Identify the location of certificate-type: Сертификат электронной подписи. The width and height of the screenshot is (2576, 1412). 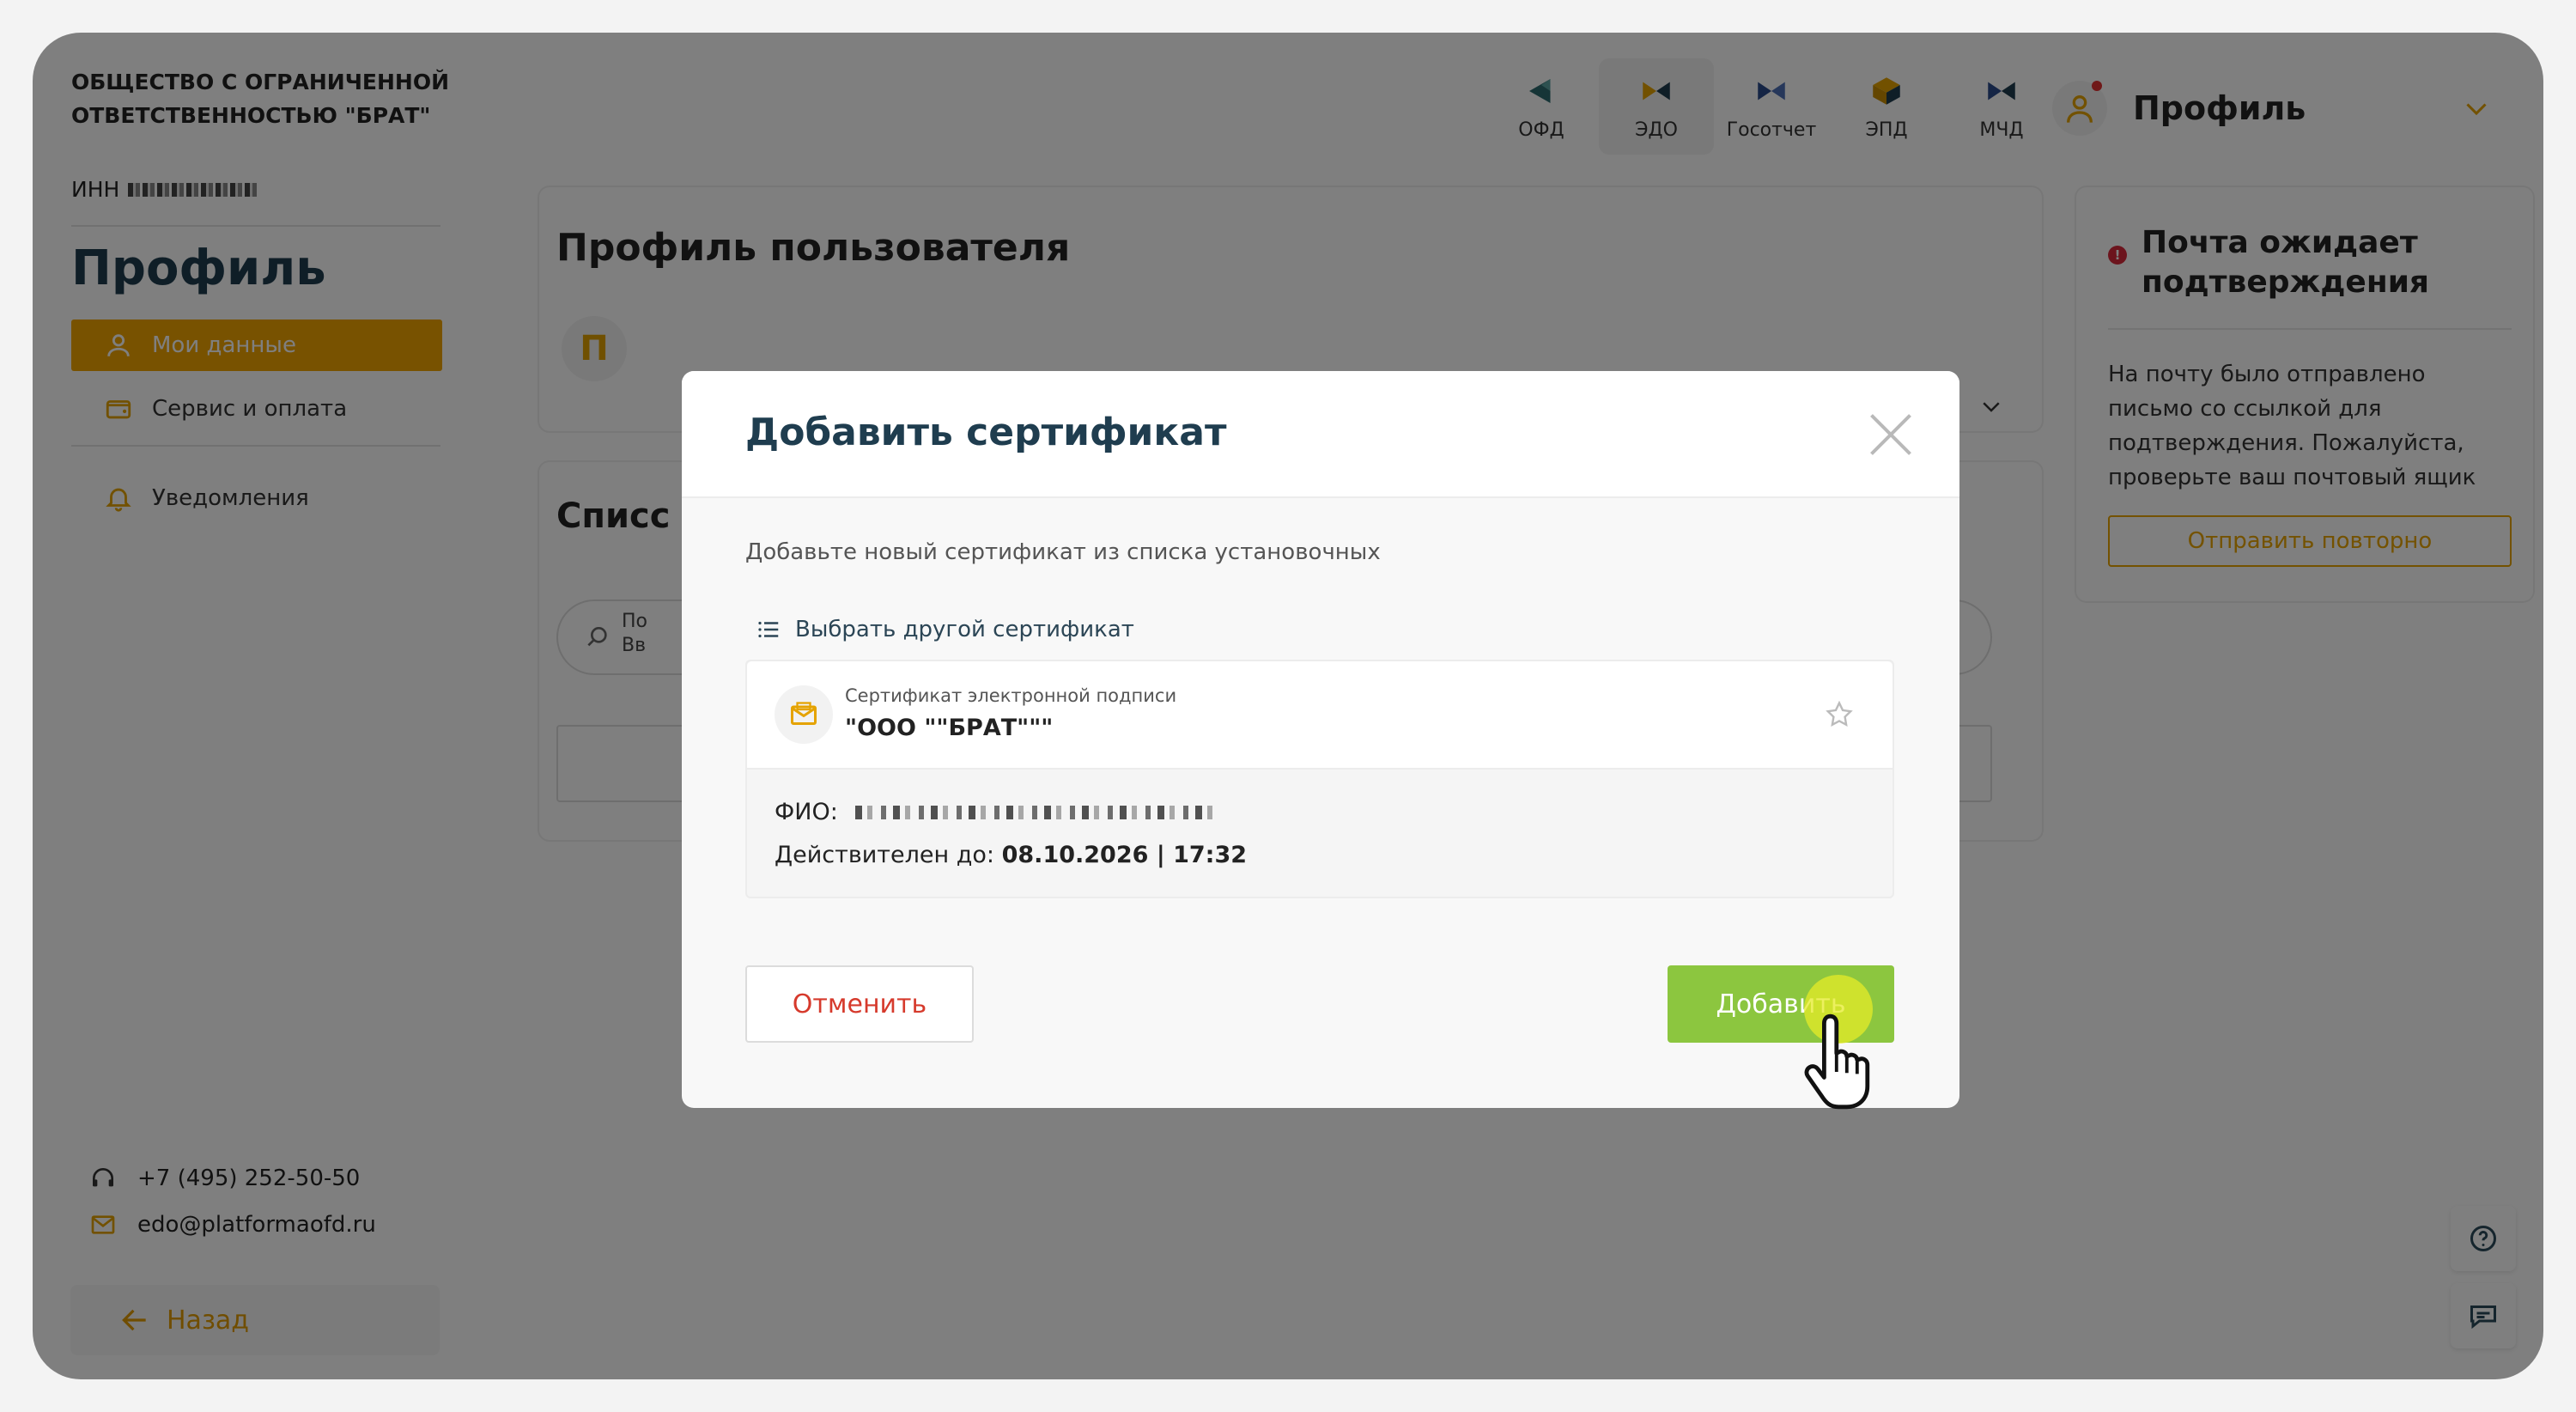
(1011, 695).